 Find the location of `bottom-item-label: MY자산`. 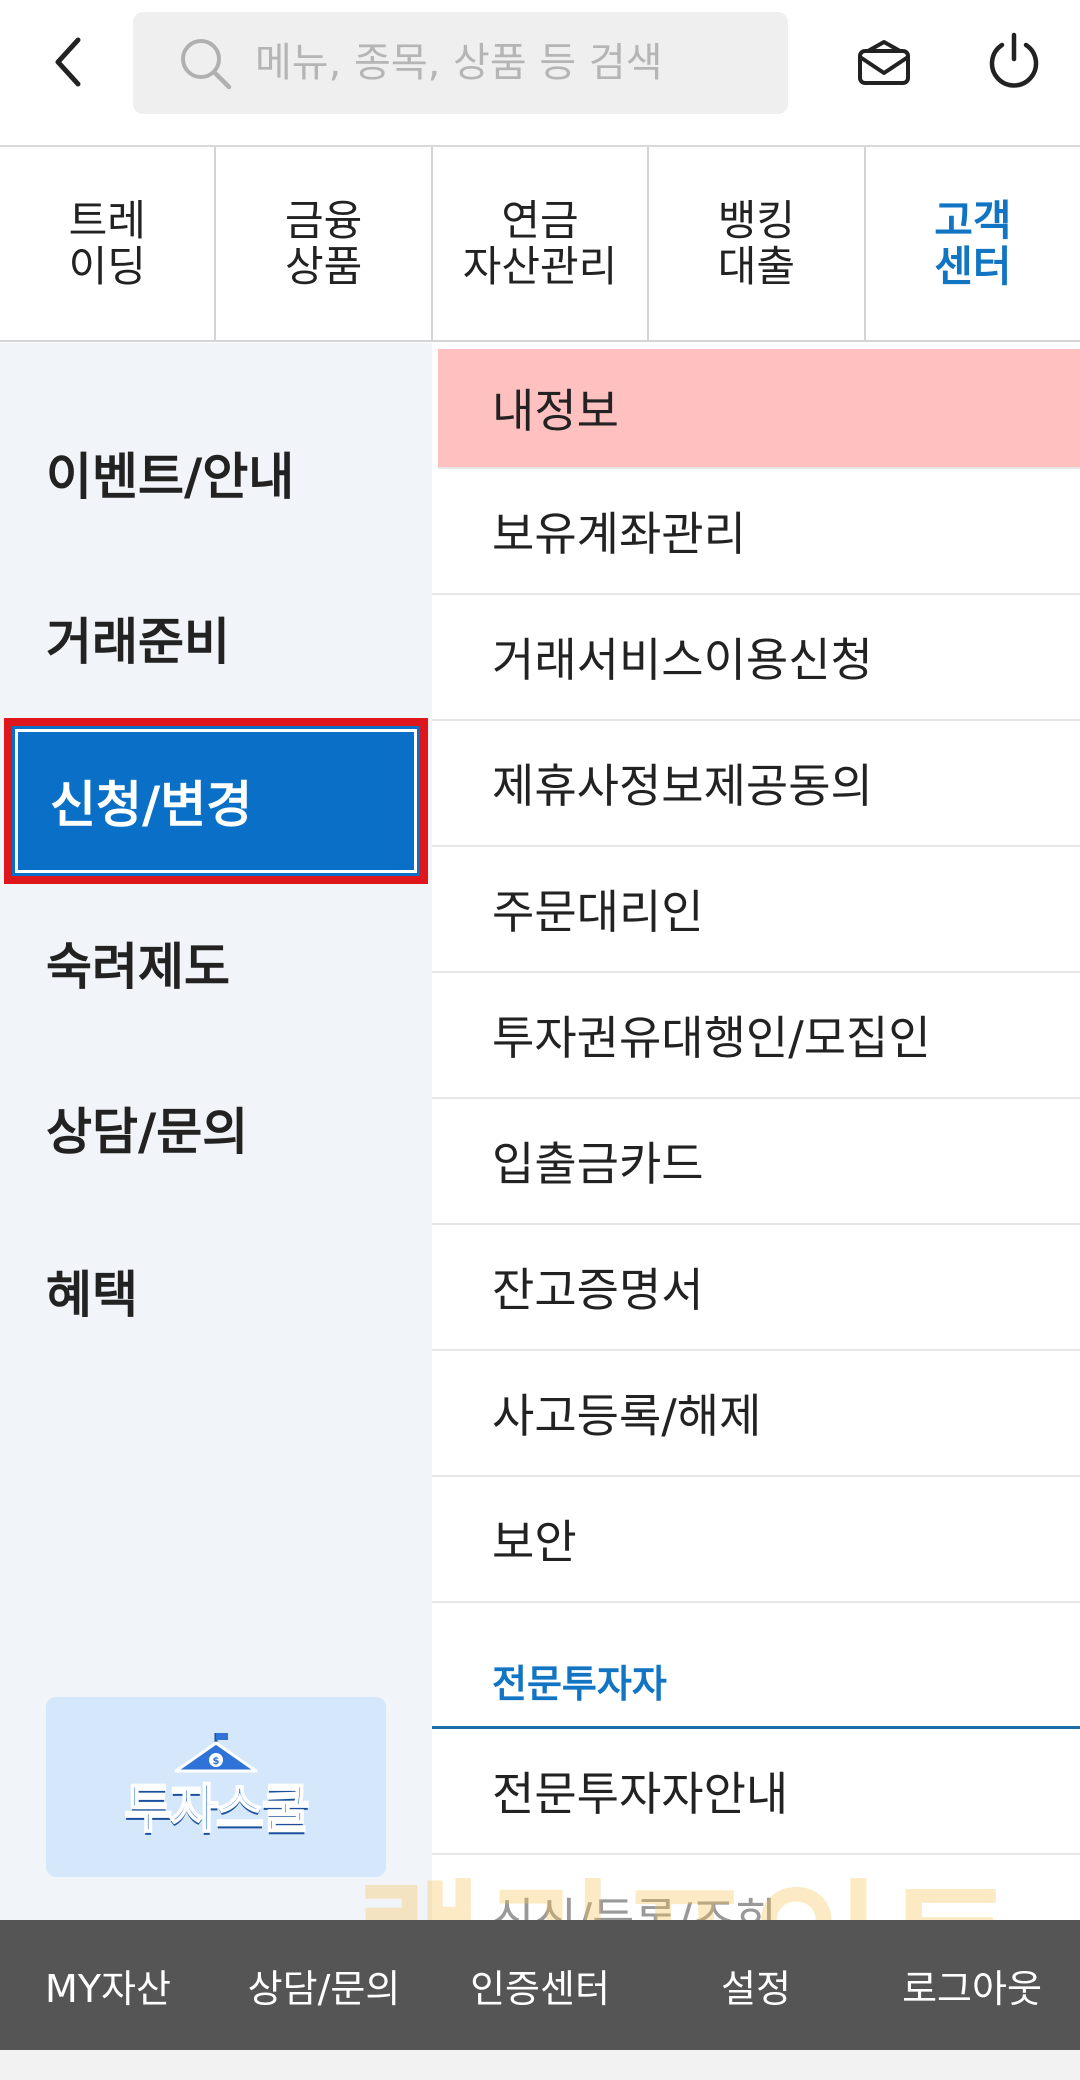

bottom-item-label: MY자산 is located at coordinates (108, 1988).